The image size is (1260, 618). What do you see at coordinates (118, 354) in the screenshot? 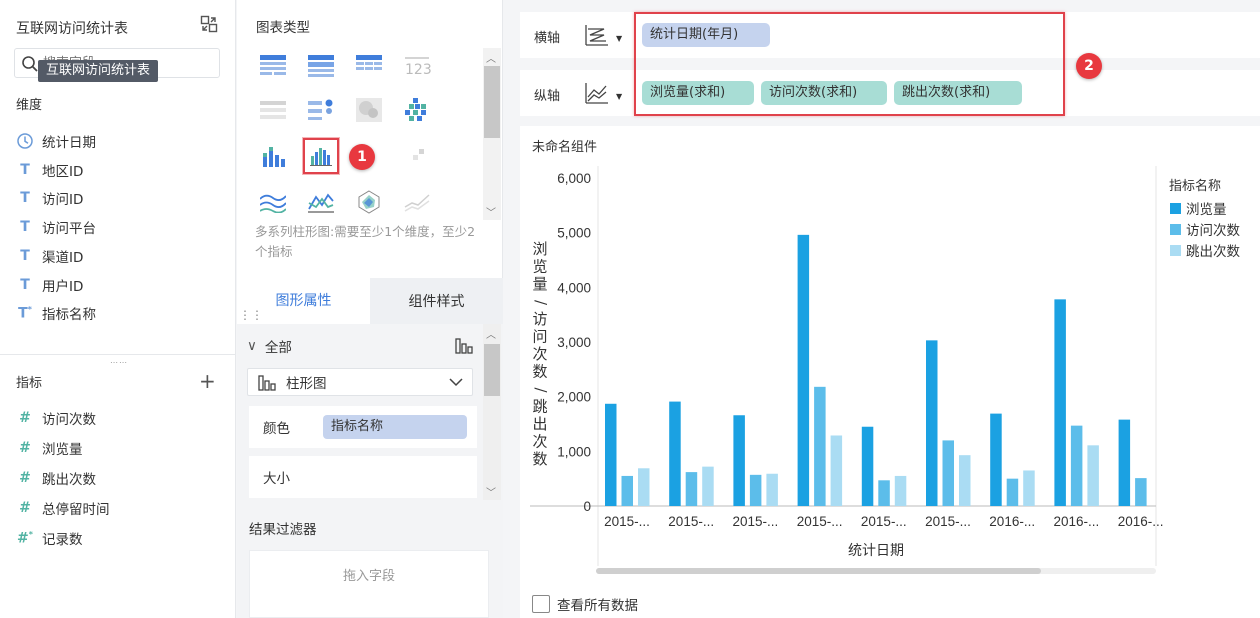
I see `panel-splitter` at bounding box center [118, 354].